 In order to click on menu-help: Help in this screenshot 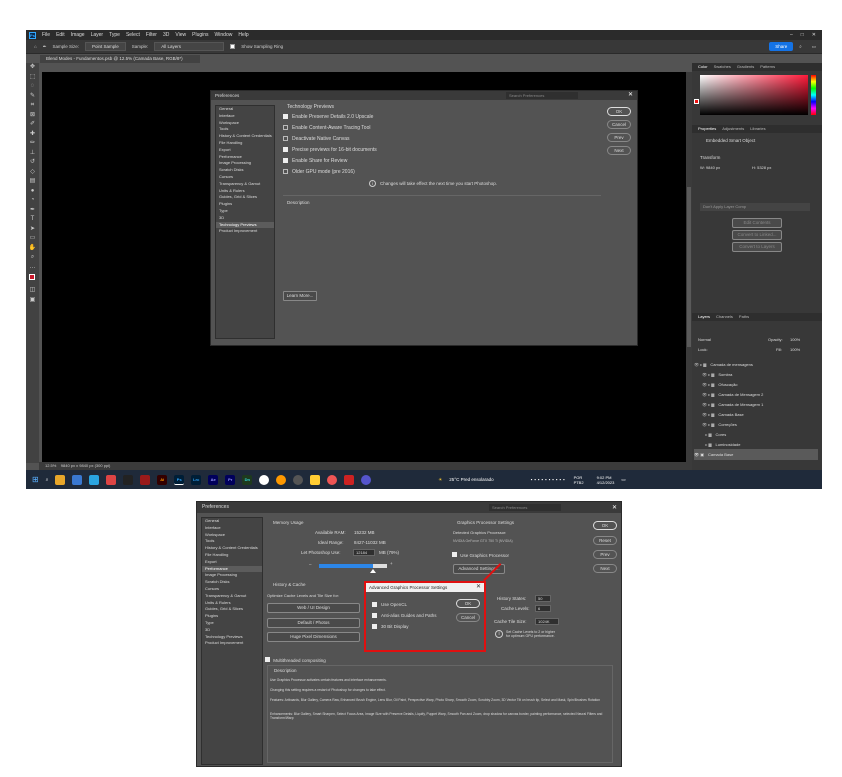, I will do `click(243, 35)`.